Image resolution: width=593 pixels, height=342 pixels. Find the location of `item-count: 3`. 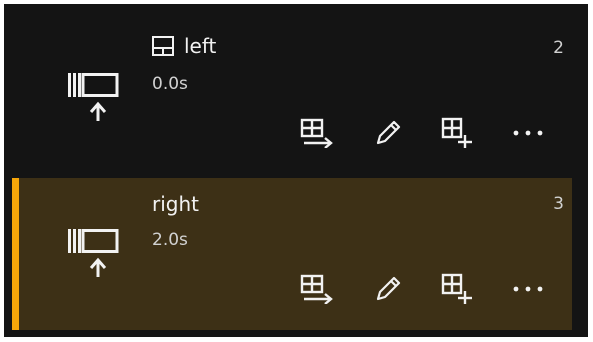

item-count: 3 is located at coordinates (558, 204).